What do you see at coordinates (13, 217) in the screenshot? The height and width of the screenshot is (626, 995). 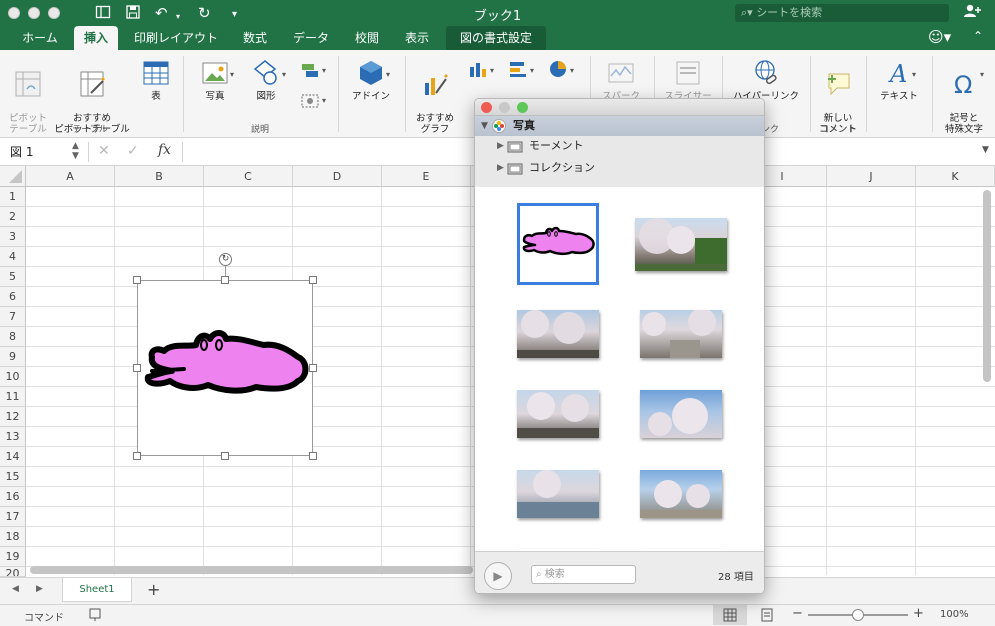 I see `row-header: 2` at bounding box center [13, 217].